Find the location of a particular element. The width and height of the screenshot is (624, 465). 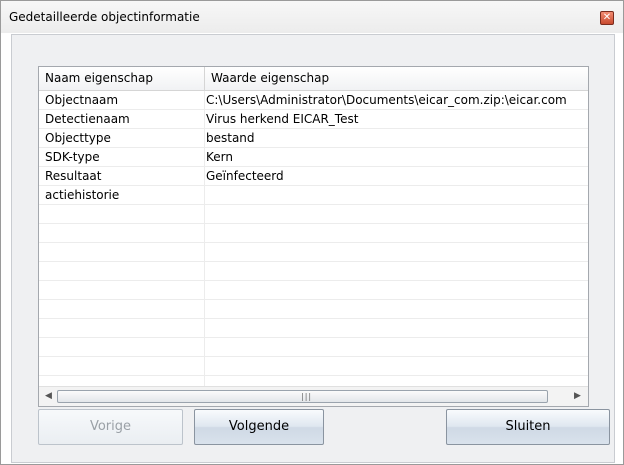

property-value is located at coordinates (397, 195).